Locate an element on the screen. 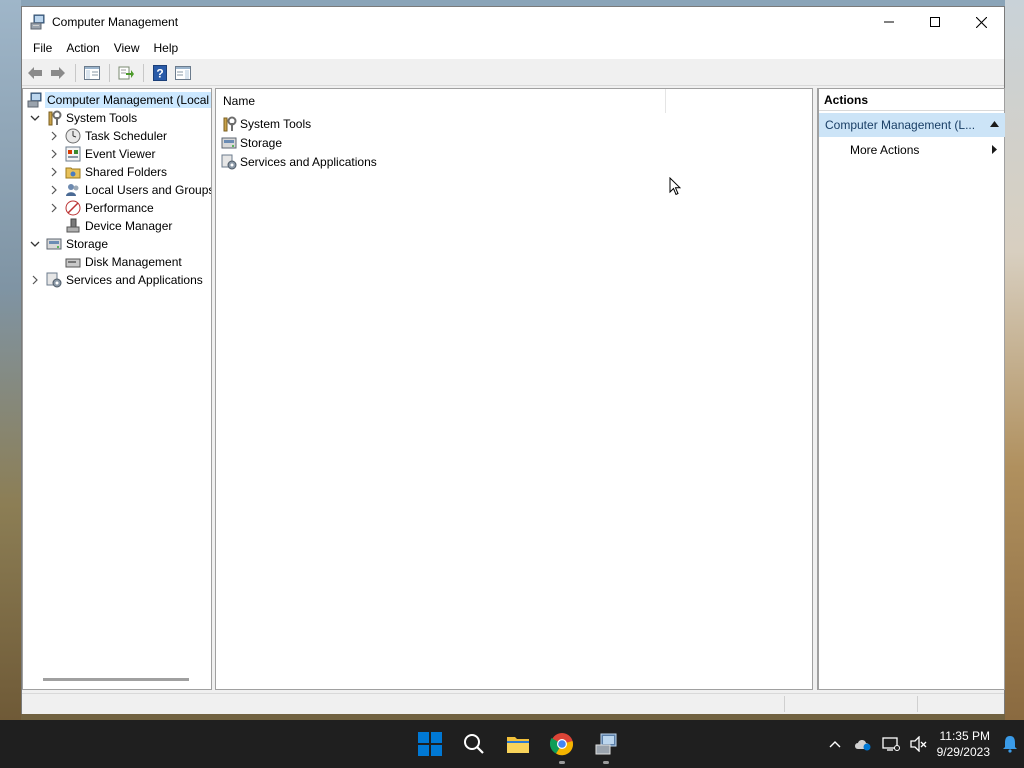 The height and width of the screenshot is (768, 1024). minimize-button is located at coordinates (889, 22).